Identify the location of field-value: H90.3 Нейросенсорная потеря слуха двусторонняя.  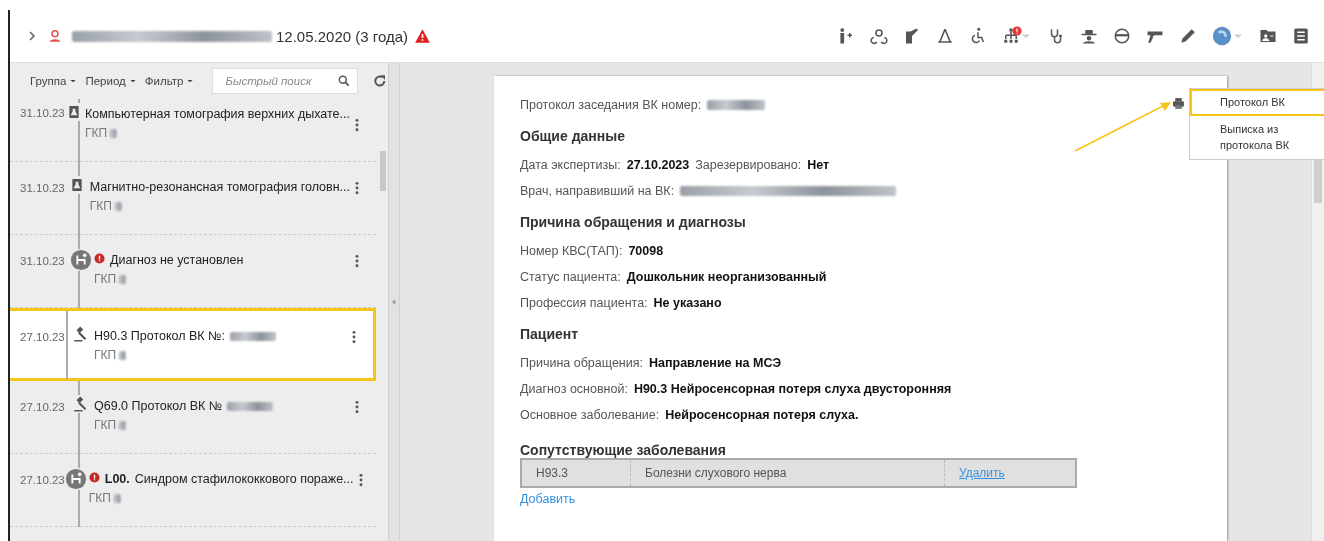
(792, 389).